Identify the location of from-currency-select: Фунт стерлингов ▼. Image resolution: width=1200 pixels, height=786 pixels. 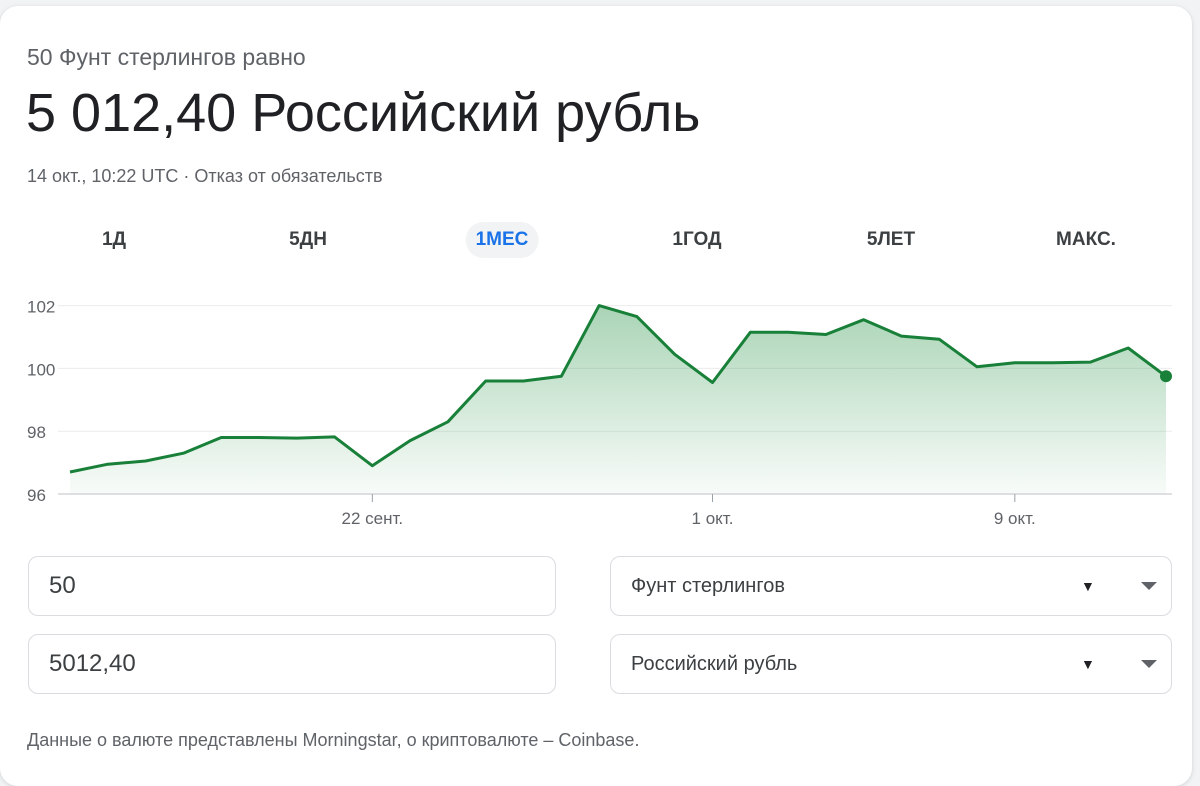
(891, 586).